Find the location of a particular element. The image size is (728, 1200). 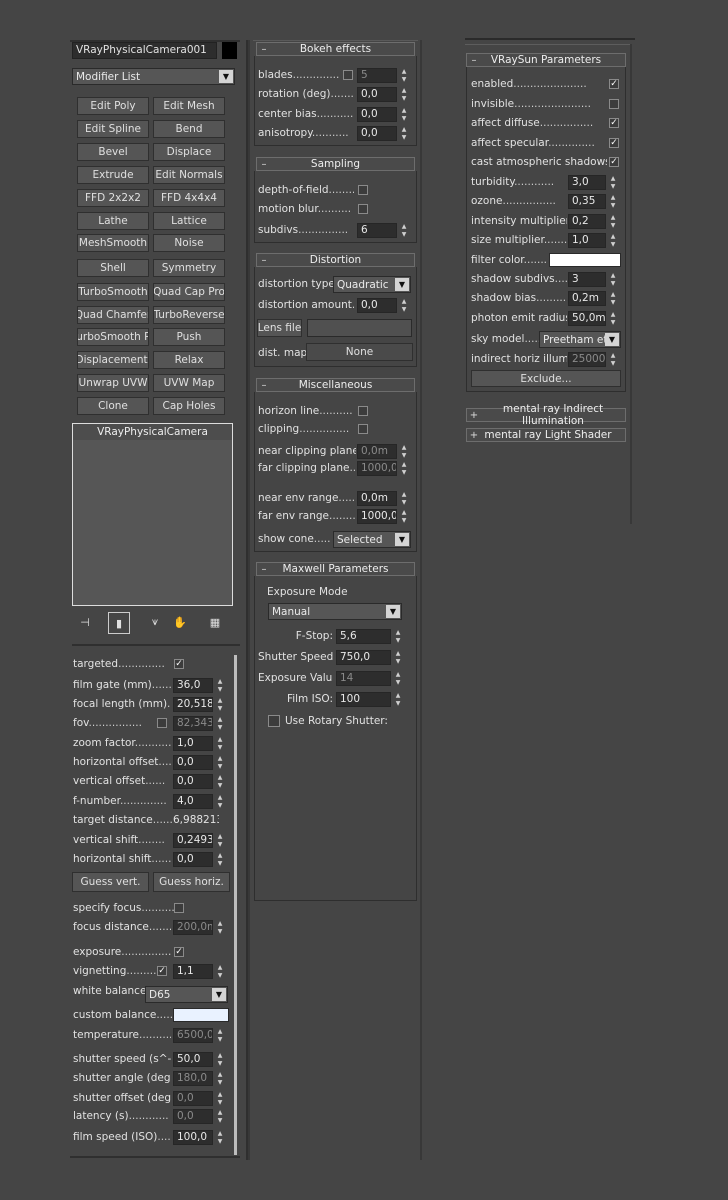

modifier-button: Noise is located at coordinates (189, 243).